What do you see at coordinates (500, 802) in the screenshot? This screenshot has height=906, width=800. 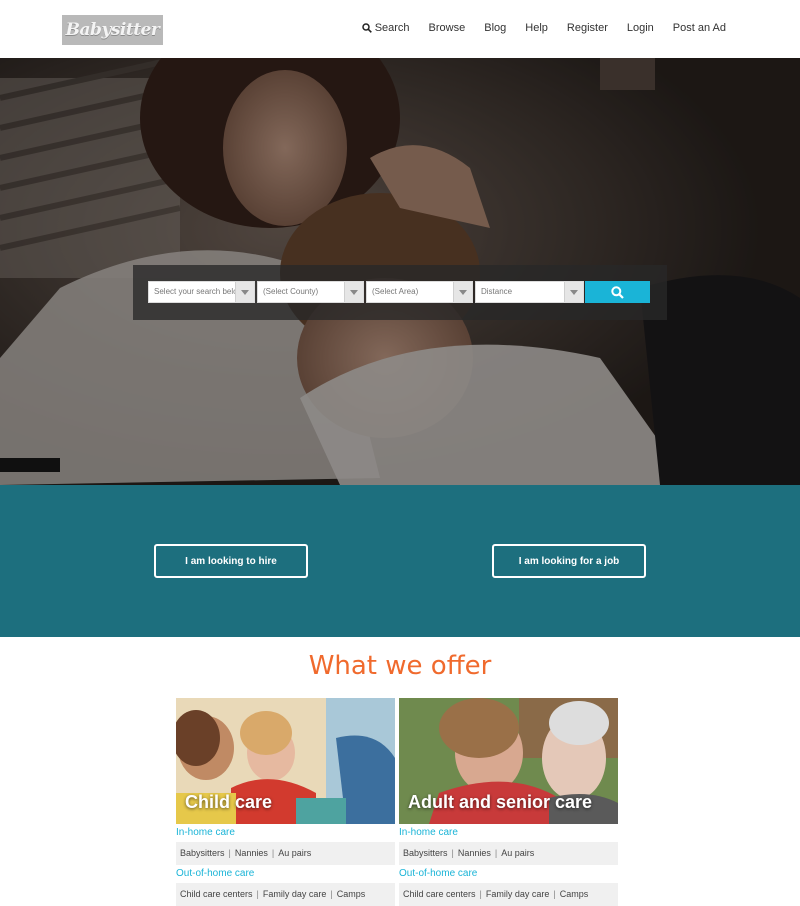 I see `card-caption: Adult and senior care` at bounding box center [500, 802].